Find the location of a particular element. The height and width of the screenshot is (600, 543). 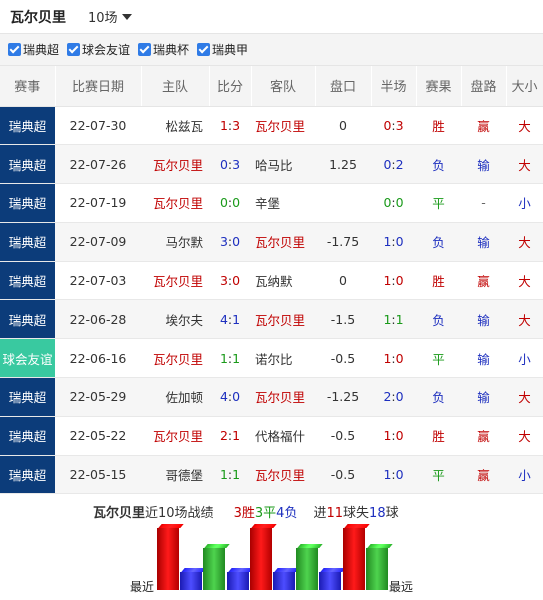

filter-checkbox: 球会友谊 is located at coordinates (98, 49).